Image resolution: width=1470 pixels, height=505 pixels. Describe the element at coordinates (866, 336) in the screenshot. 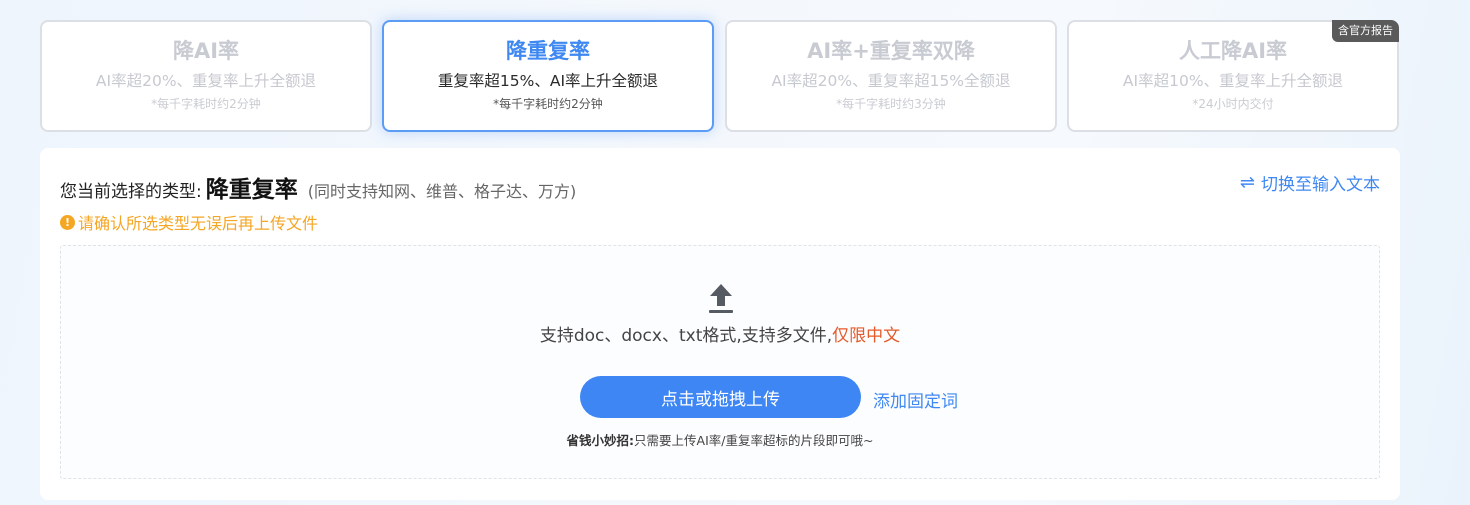

I see `chinese-only-note: 仅限中文` at that location.